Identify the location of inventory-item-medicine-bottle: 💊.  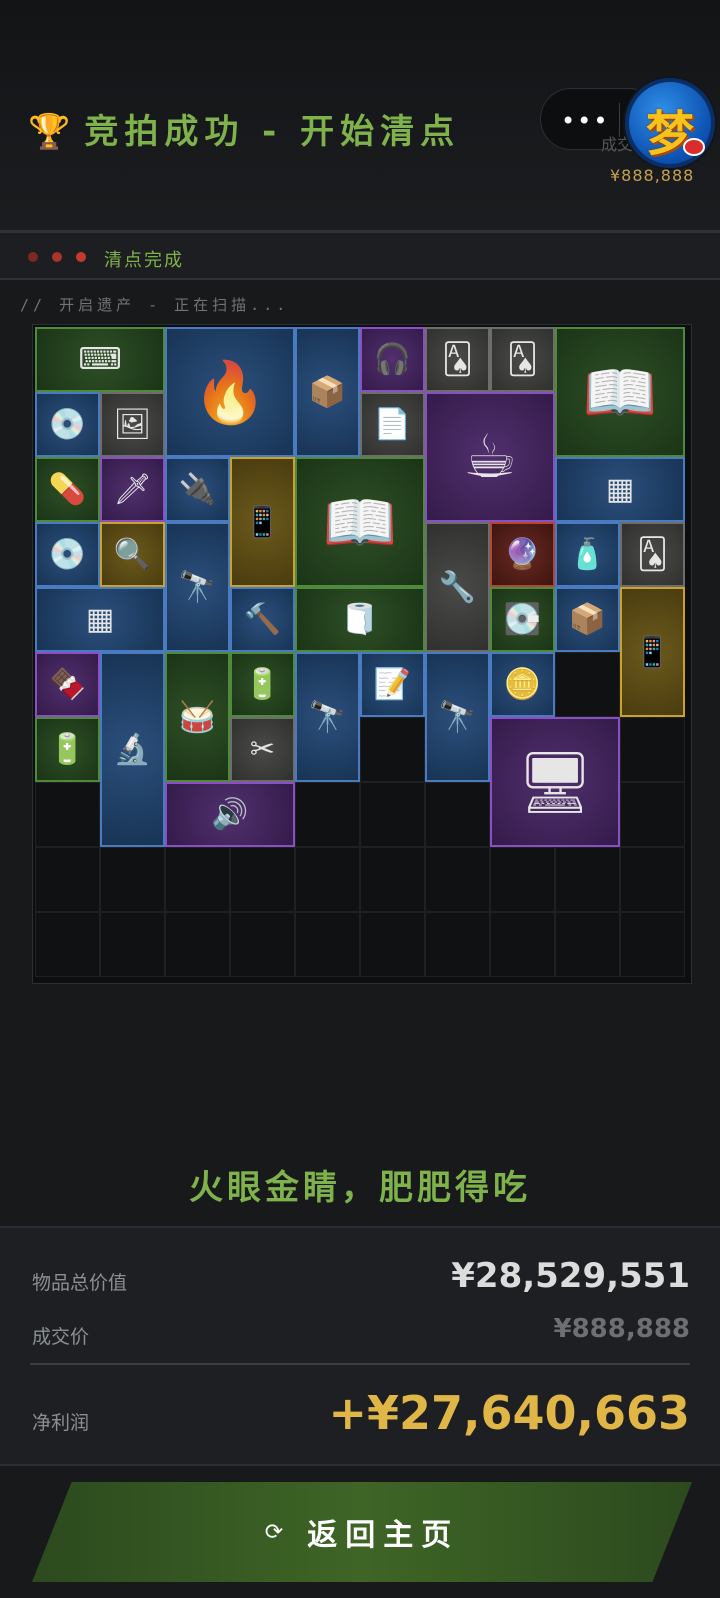
(67, 489).